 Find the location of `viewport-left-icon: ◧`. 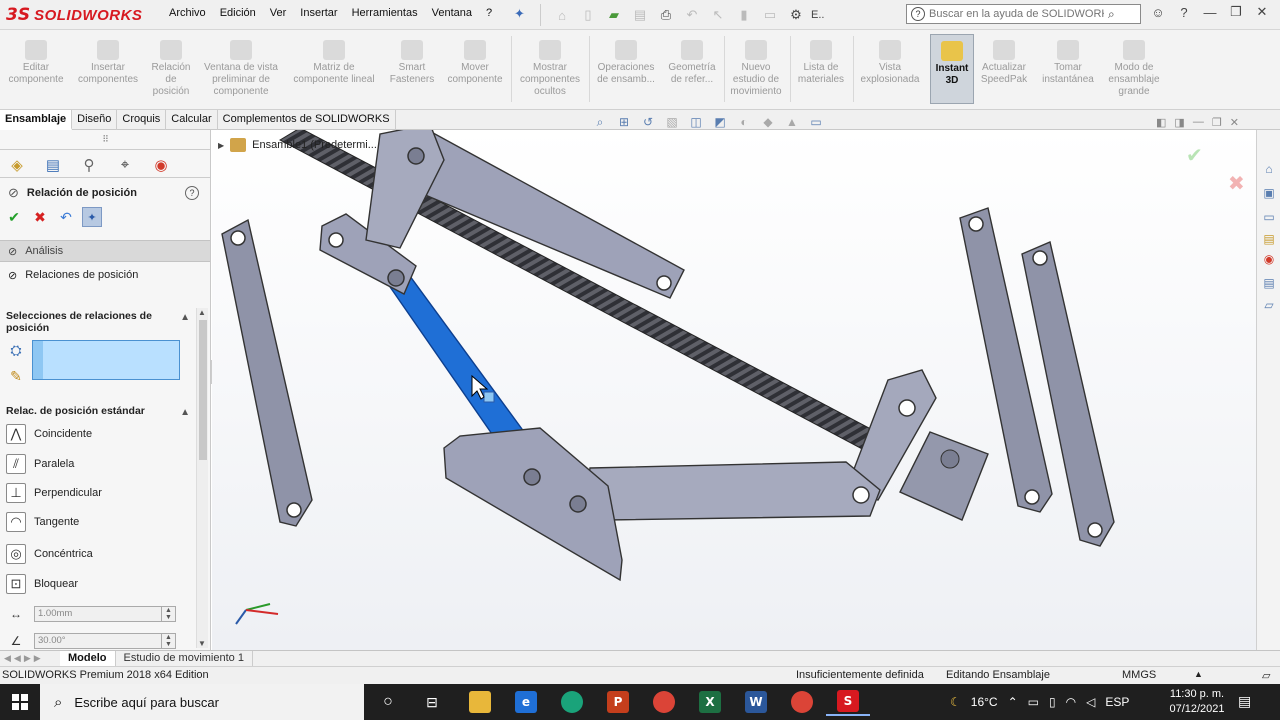

viewport-left-icon: ◧ is located at coordinates (1161, 122).